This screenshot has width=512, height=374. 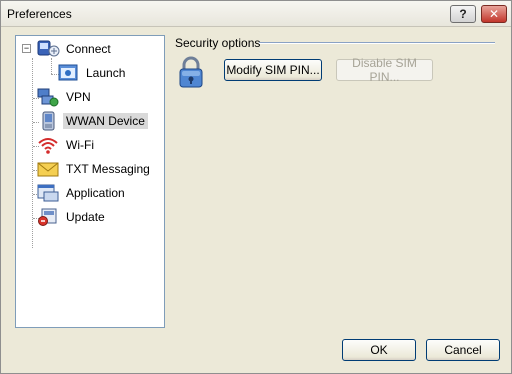 What do you see at coordinates (377, 43) in the screenshot?
I see `group-divider` at bounding box center [377, 43].